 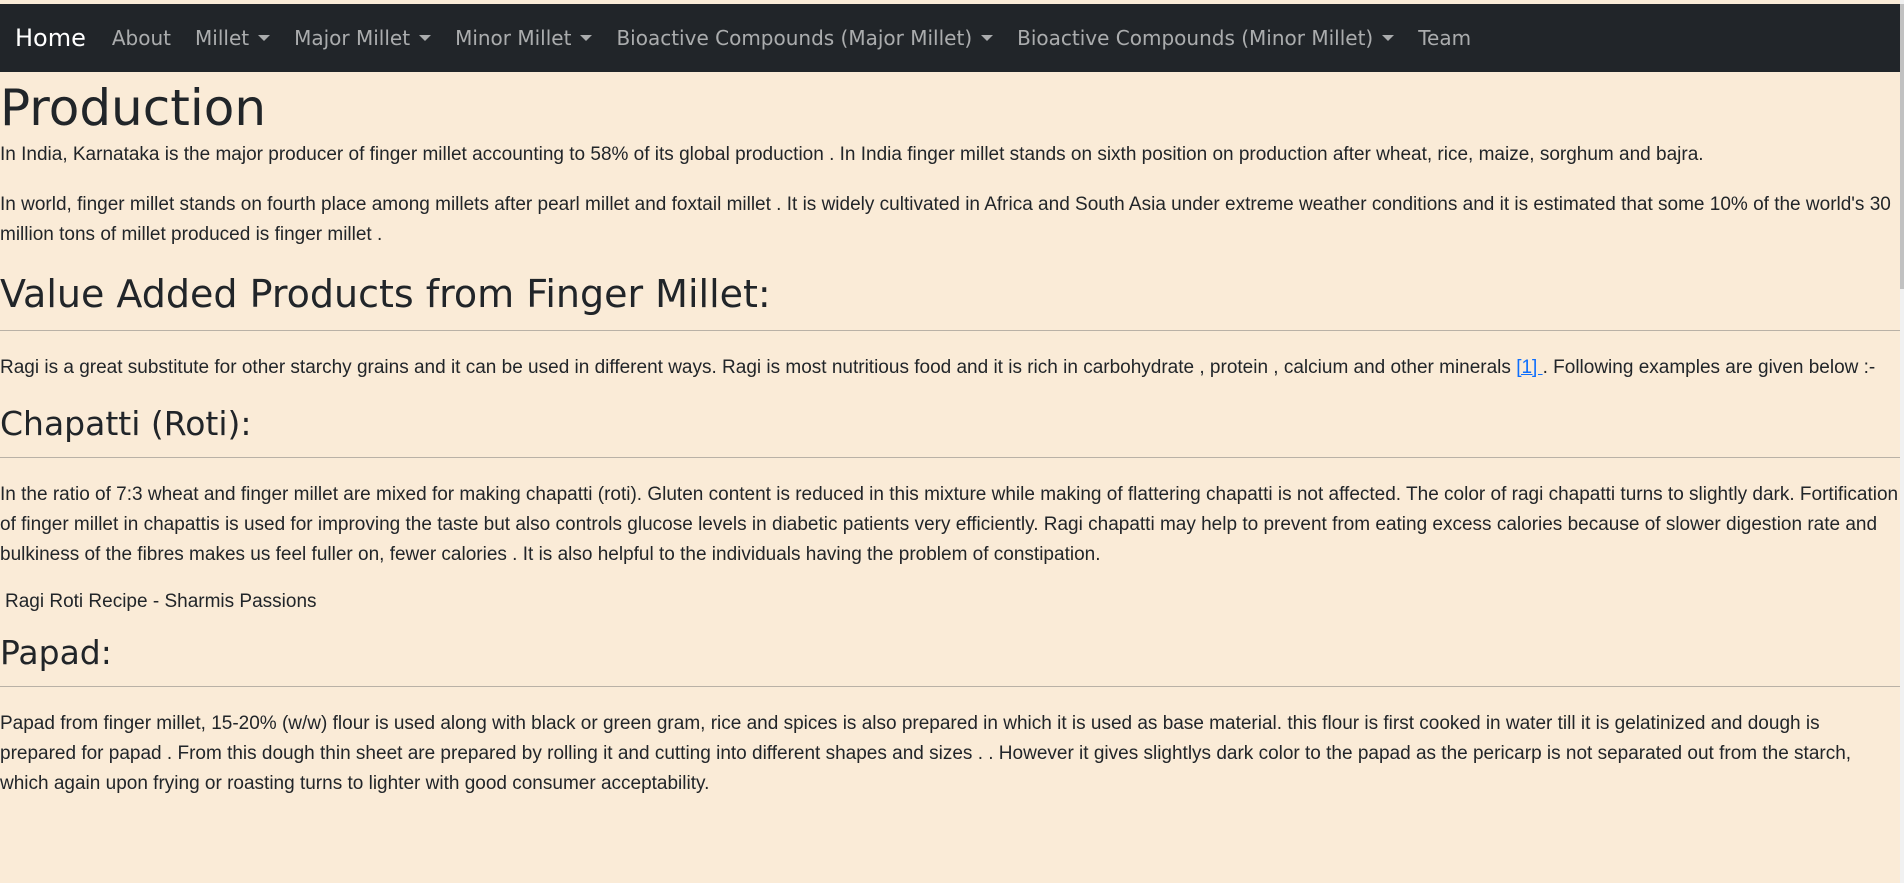 I want to click on nav-item-label: About, so click(x=141, y=38).